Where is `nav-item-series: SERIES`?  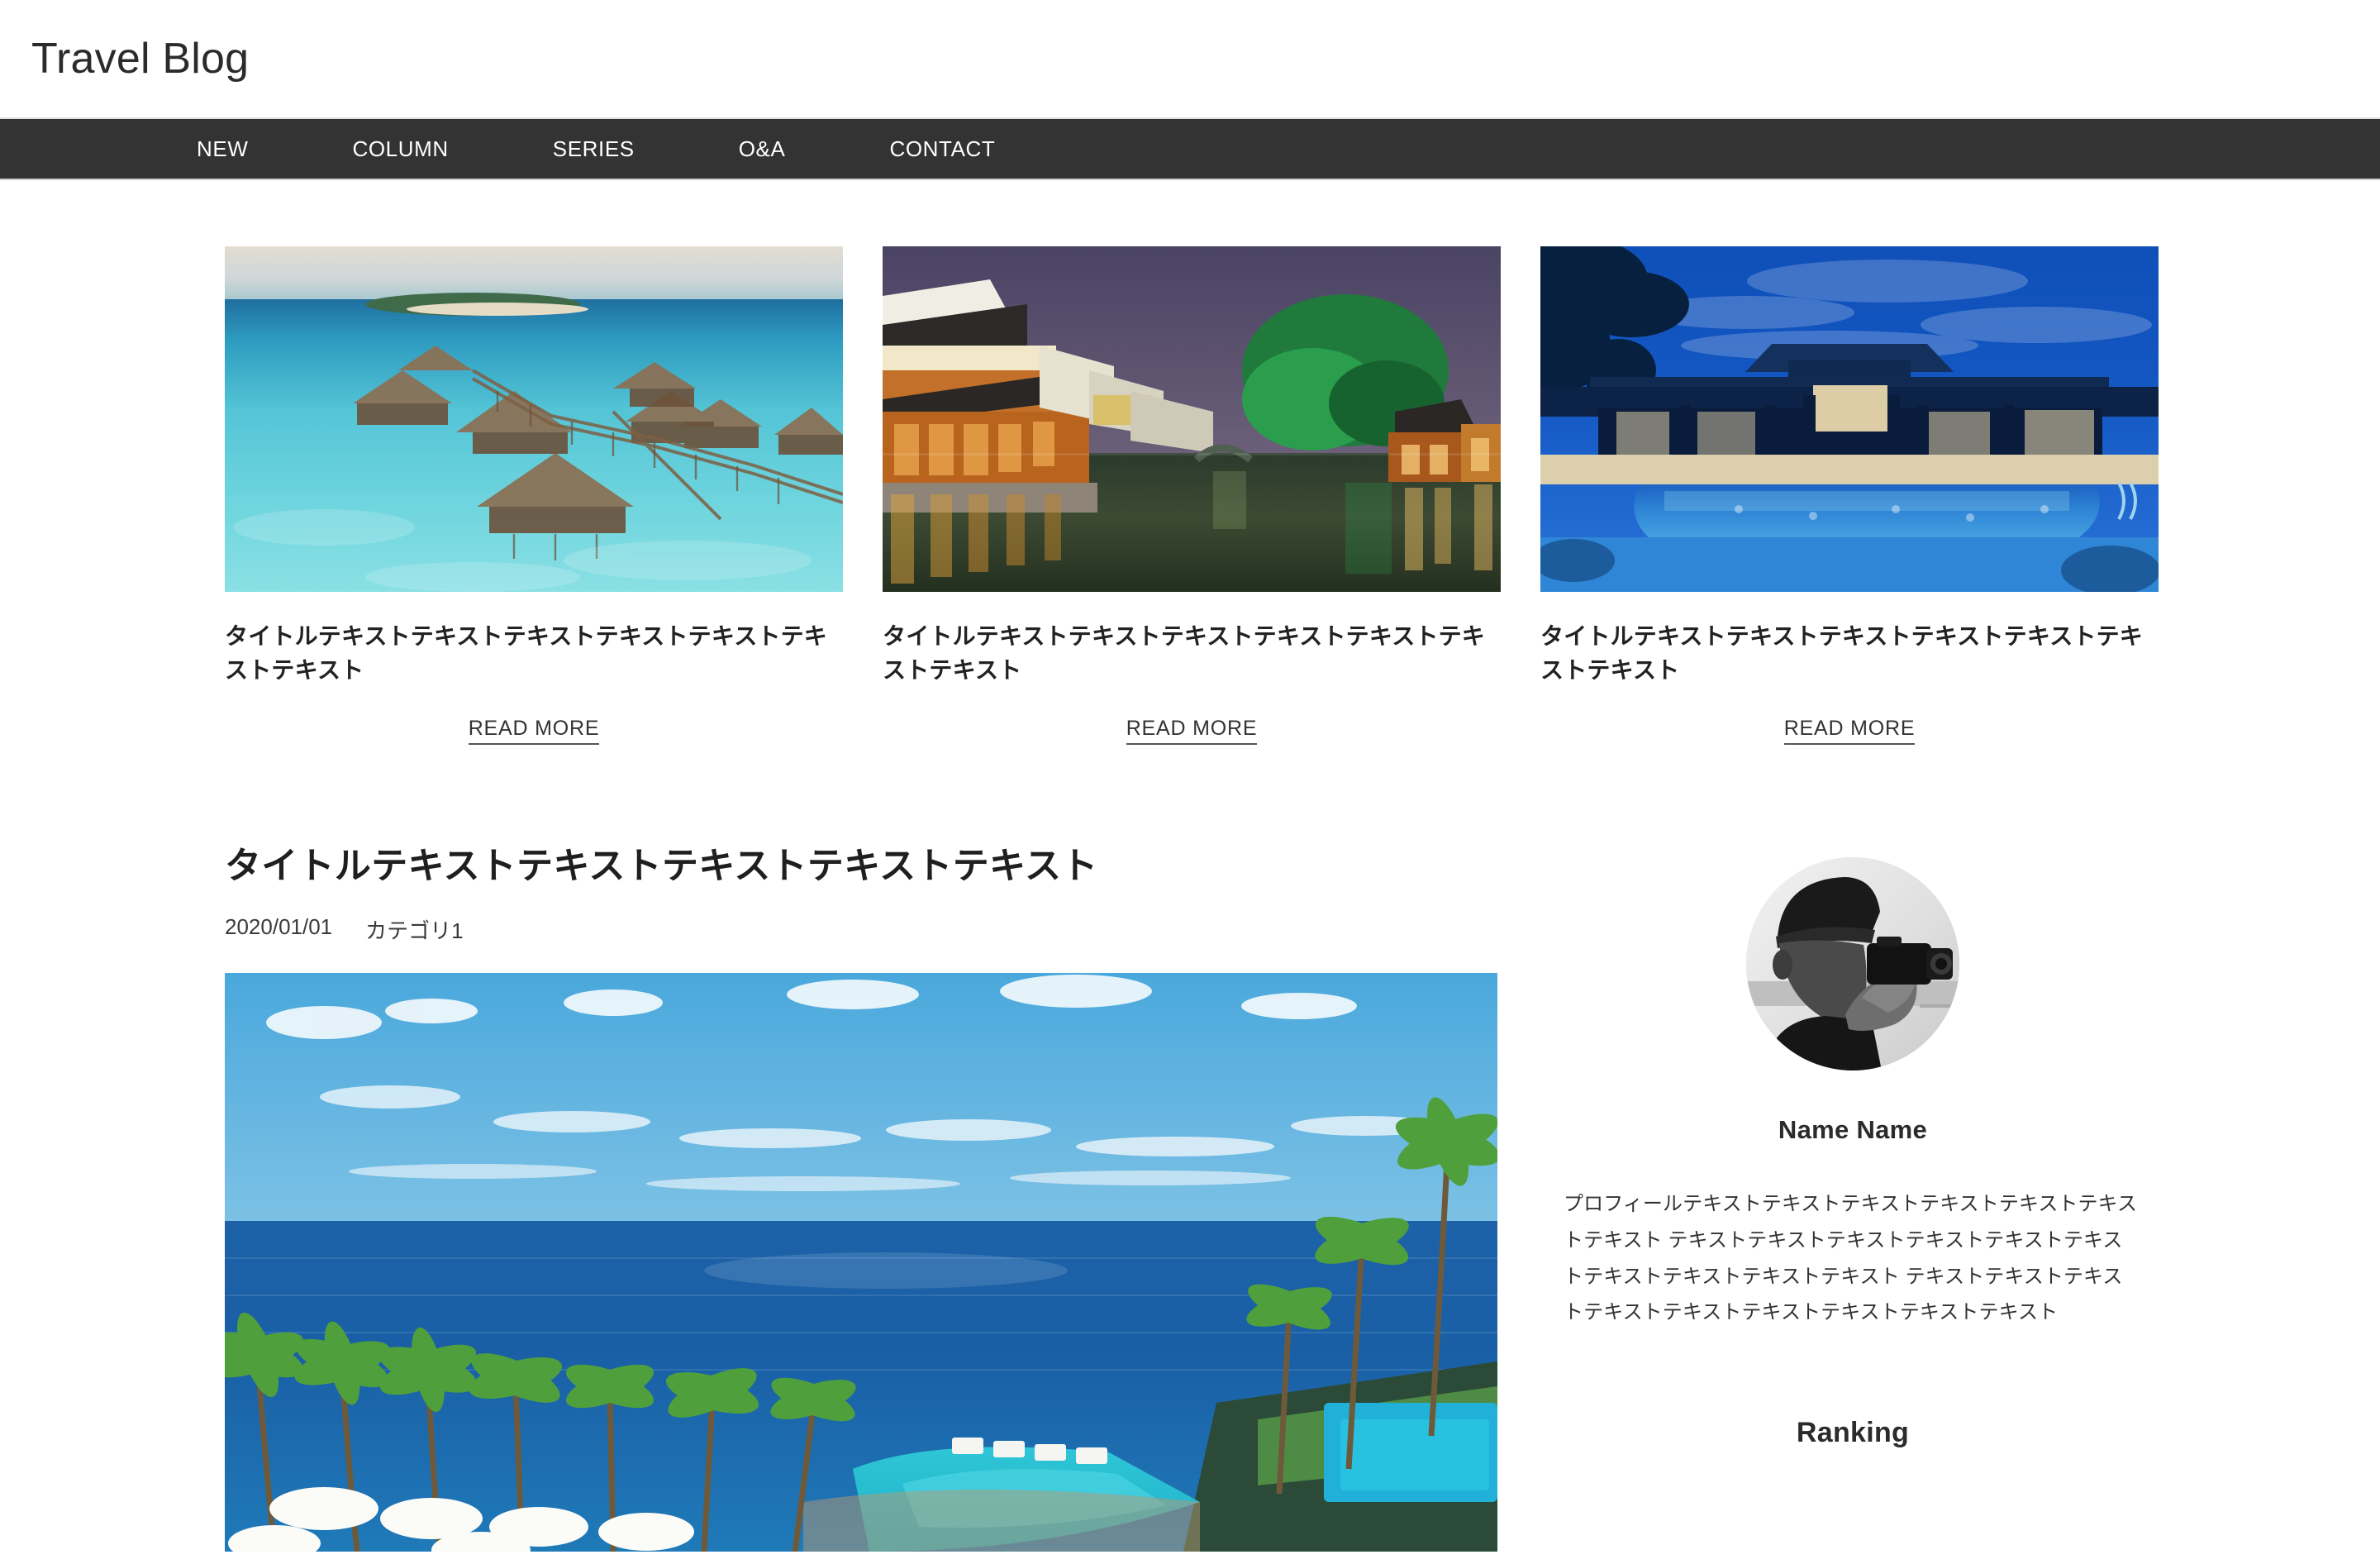
nav-item-series: SERIES is located at coordinates (594, 149).